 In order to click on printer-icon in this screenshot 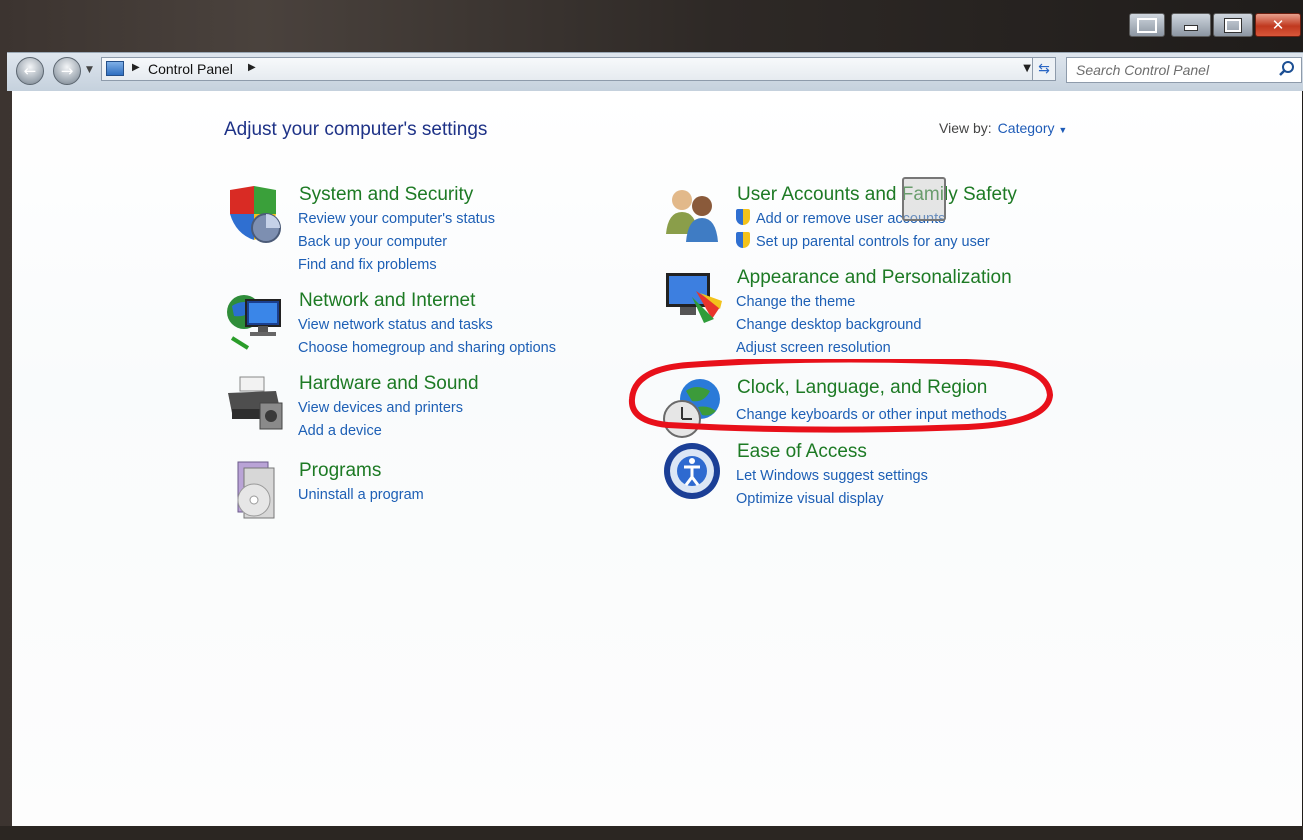, I will do `click(255, 403)`.